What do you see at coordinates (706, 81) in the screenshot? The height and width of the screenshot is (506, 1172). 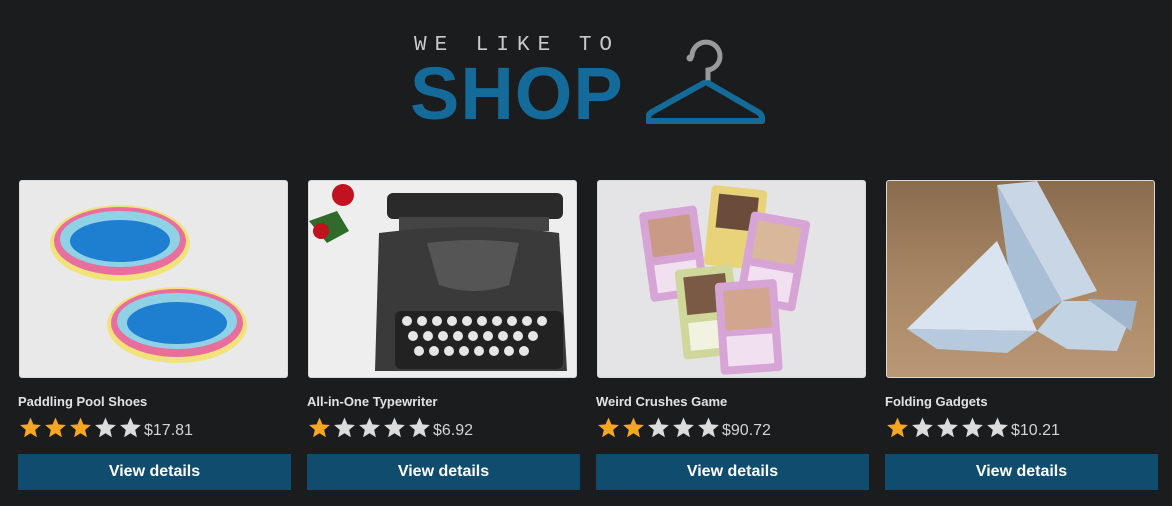 I see `hanger-icon` at bounding box center [706, 81].